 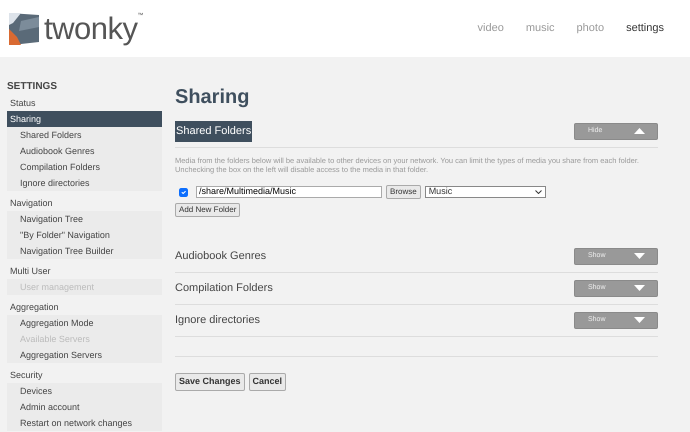 What do you see at coordinates (485, 192) in the screenshot?
I see `media-type-select: Music` at bounding box center [485, 192].